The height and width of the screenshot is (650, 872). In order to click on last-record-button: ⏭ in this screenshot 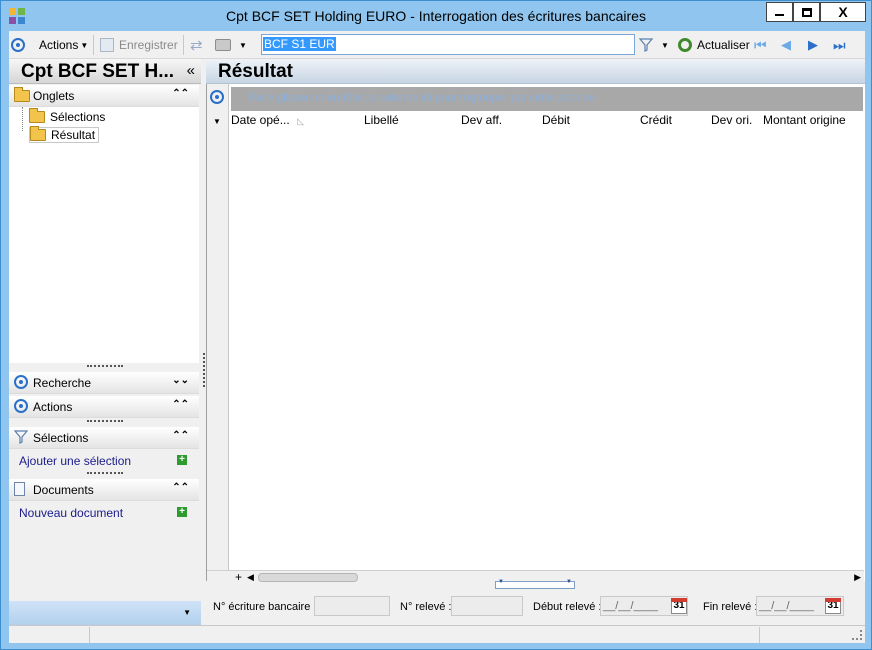, I will do `click(839, 45)`.